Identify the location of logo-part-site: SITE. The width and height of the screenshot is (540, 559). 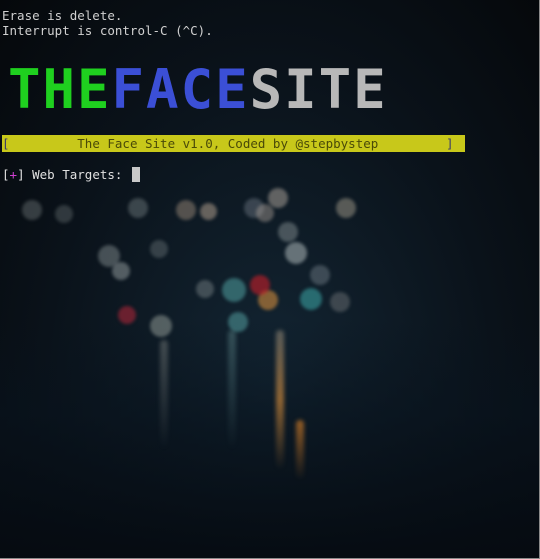
(318, 89).